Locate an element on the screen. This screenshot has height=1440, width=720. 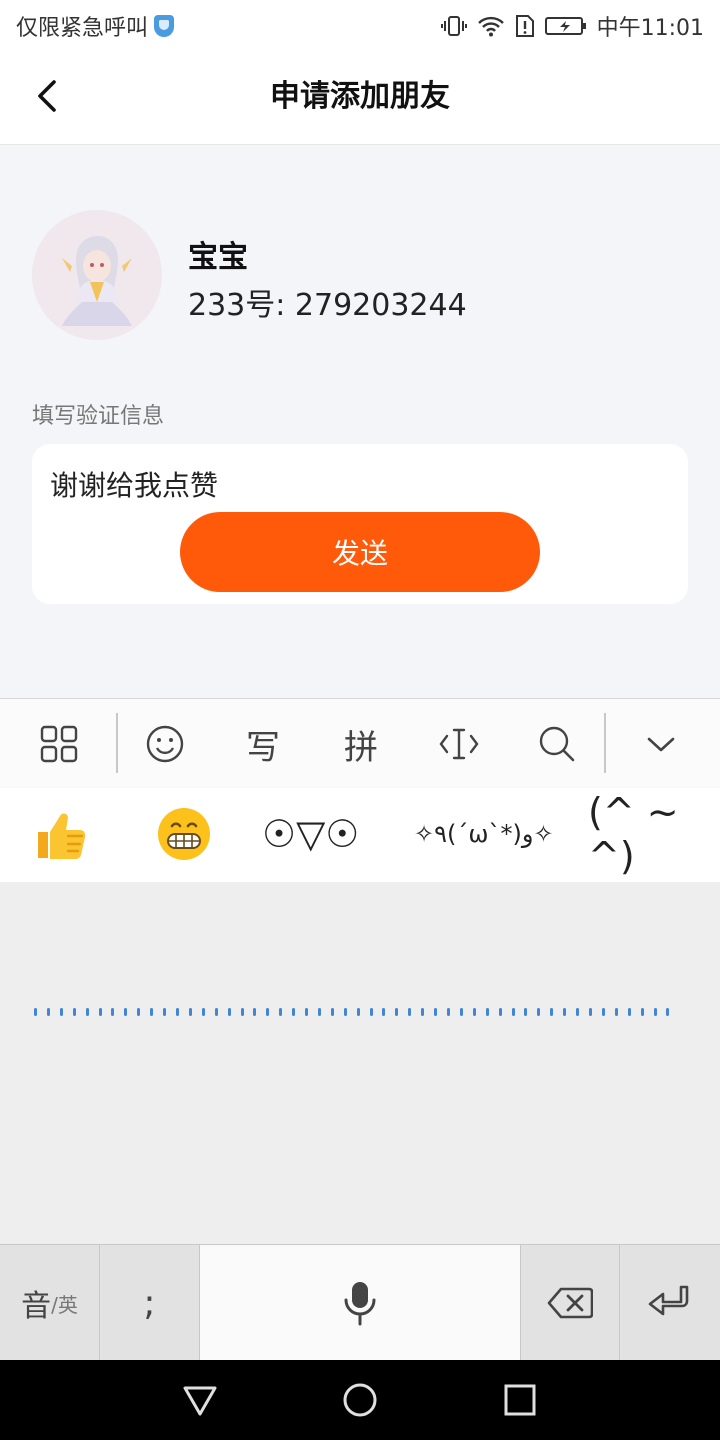
smiley-icon is located at coordinates (165, 744).